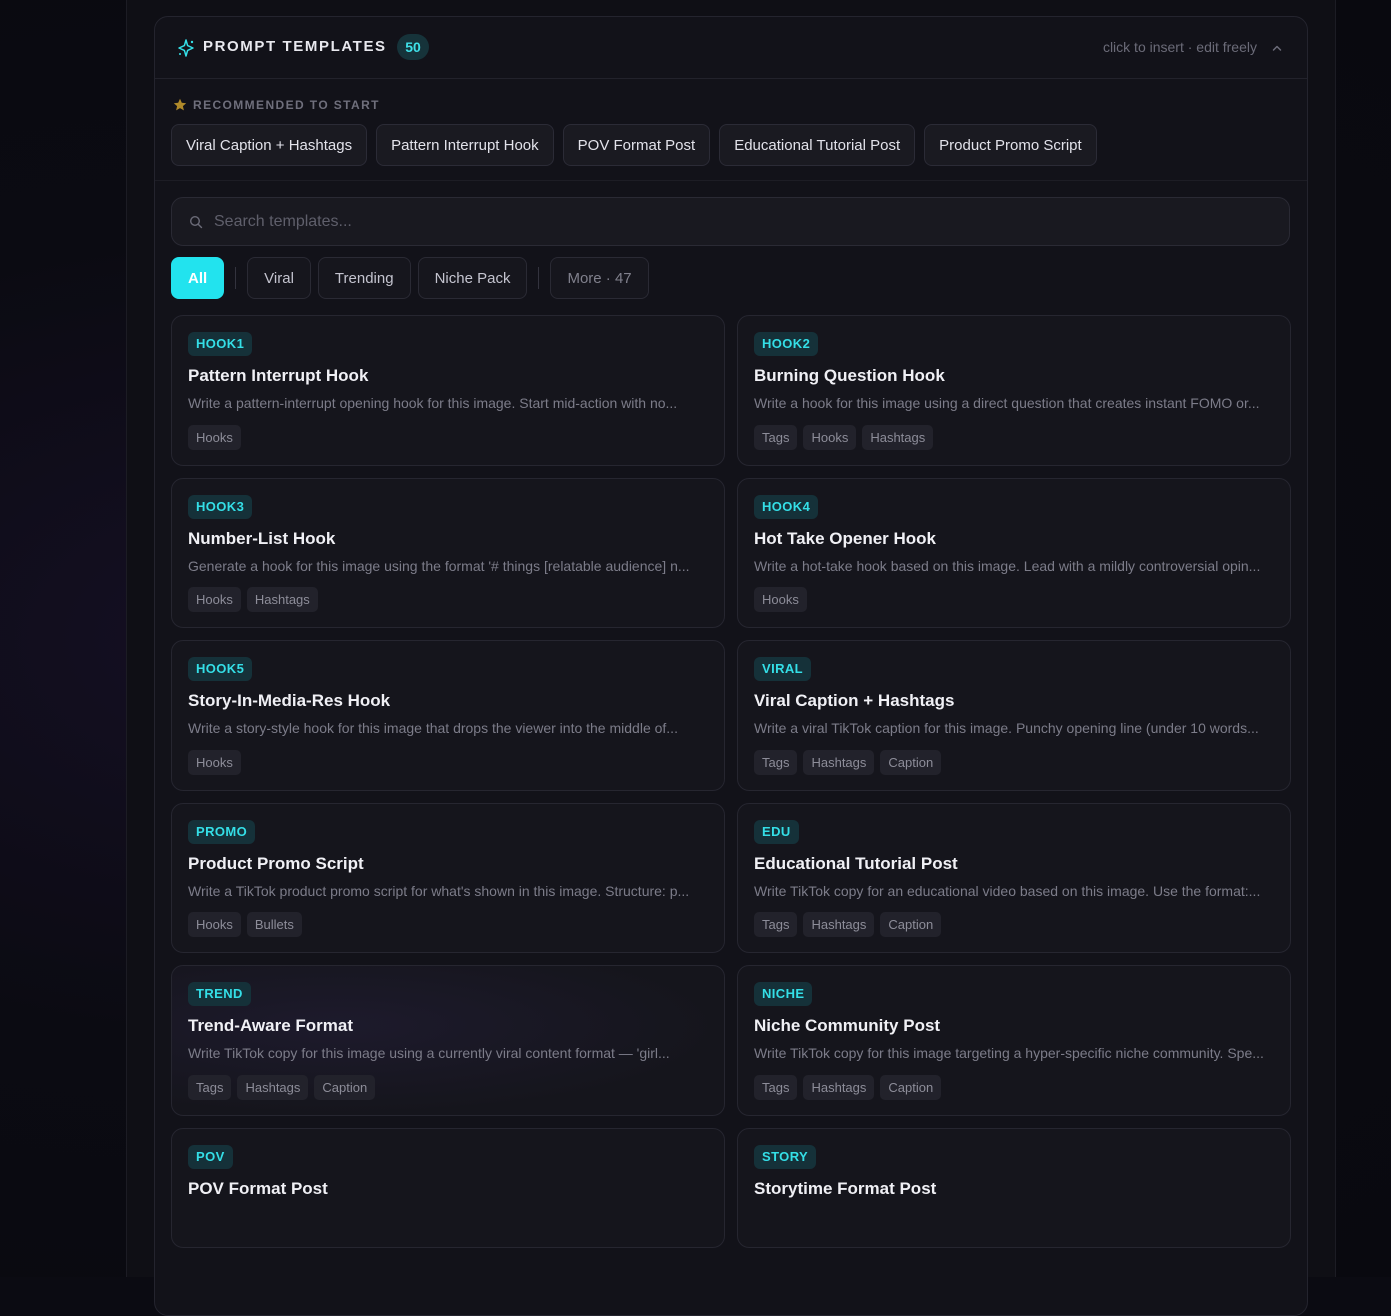  What do you see at coordinates (783, 994) in the screenshot?
I see `template-id-badge: NICHE` at bounding box center [783, 994].